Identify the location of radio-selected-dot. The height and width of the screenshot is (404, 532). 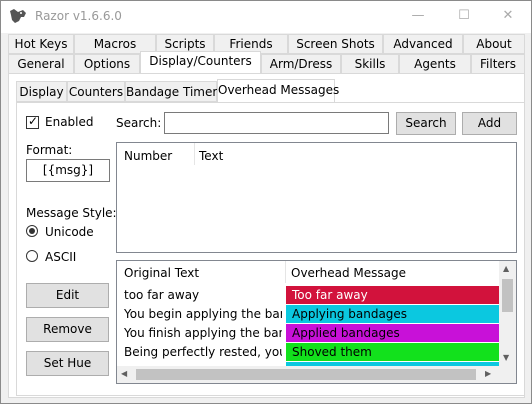
(32, 231).